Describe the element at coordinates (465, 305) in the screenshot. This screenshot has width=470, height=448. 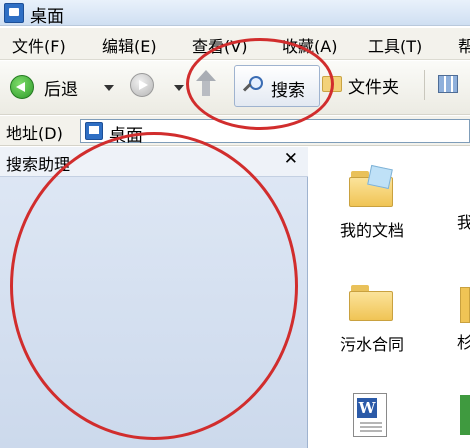
I see `partial-folder-icon` at that location.